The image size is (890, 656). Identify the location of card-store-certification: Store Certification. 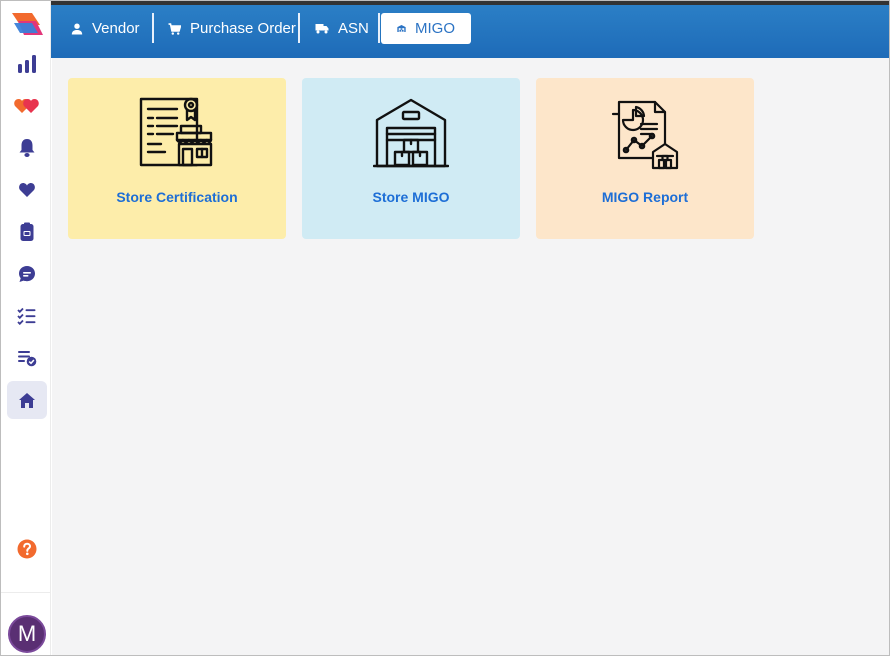
(177, 158).